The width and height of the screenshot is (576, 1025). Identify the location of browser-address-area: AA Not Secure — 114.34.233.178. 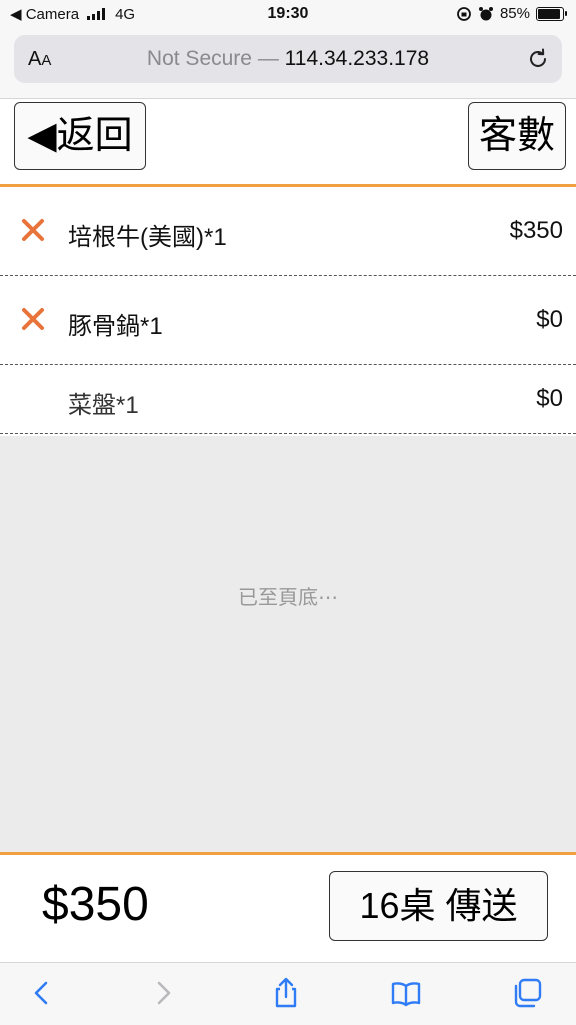
(288, 64).